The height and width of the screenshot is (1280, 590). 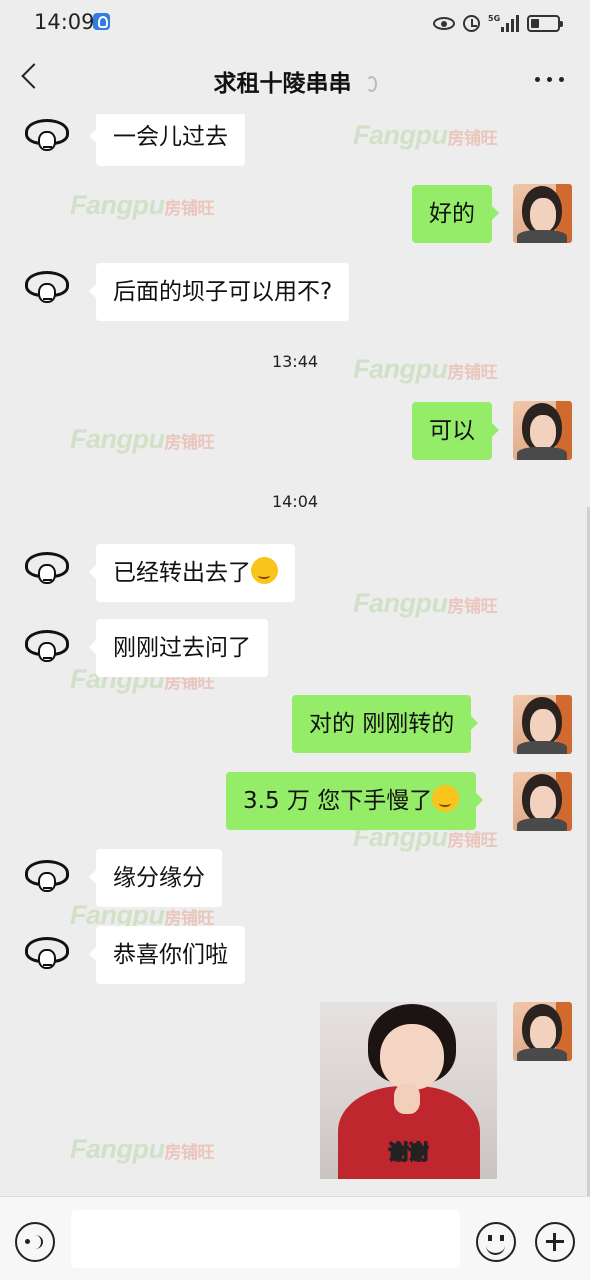 What do you see at coordinates (155, 878) in the screenshot?
I see `message-bubble-left: 缘分缘分` at bounding box center [155, 878].